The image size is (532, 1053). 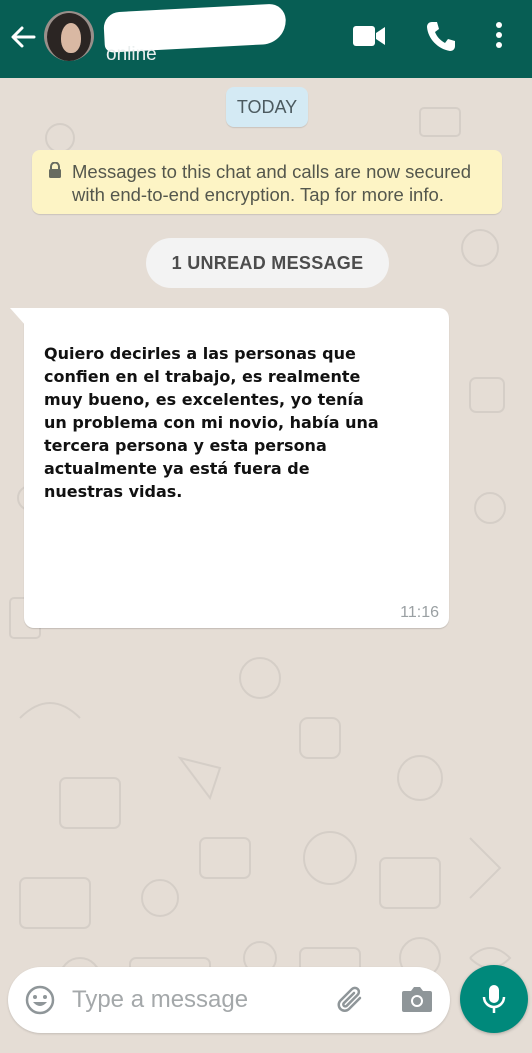 I want to click on message-composer: Type a message, so click(x=229, y=1000).